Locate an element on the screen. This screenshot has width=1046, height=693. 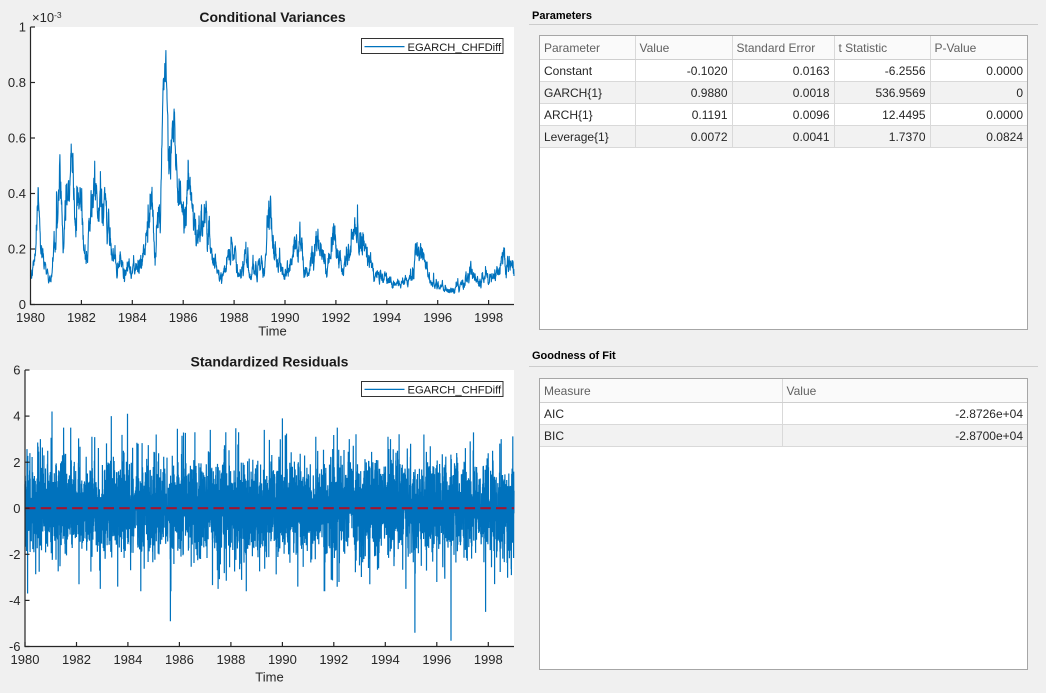
svg-text: -2 is located at coordinates (15, 554).